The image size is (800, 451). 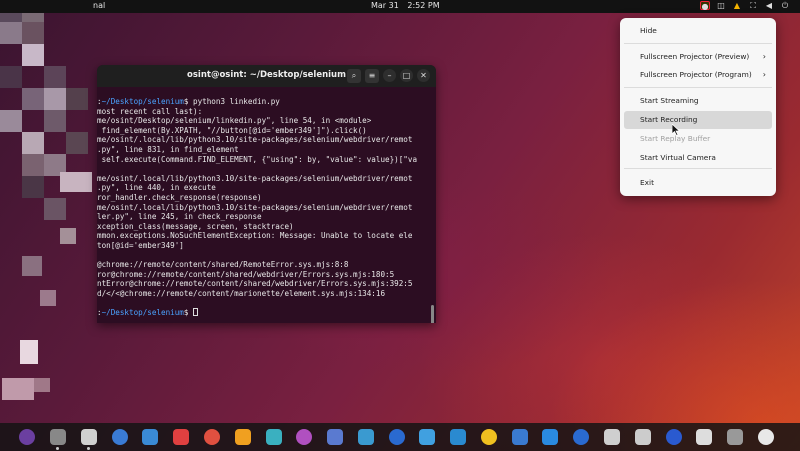 What do you see at coordinates (612, 437) in the screenshot?
I see `disk-icon` at bounding box center [612, 437].